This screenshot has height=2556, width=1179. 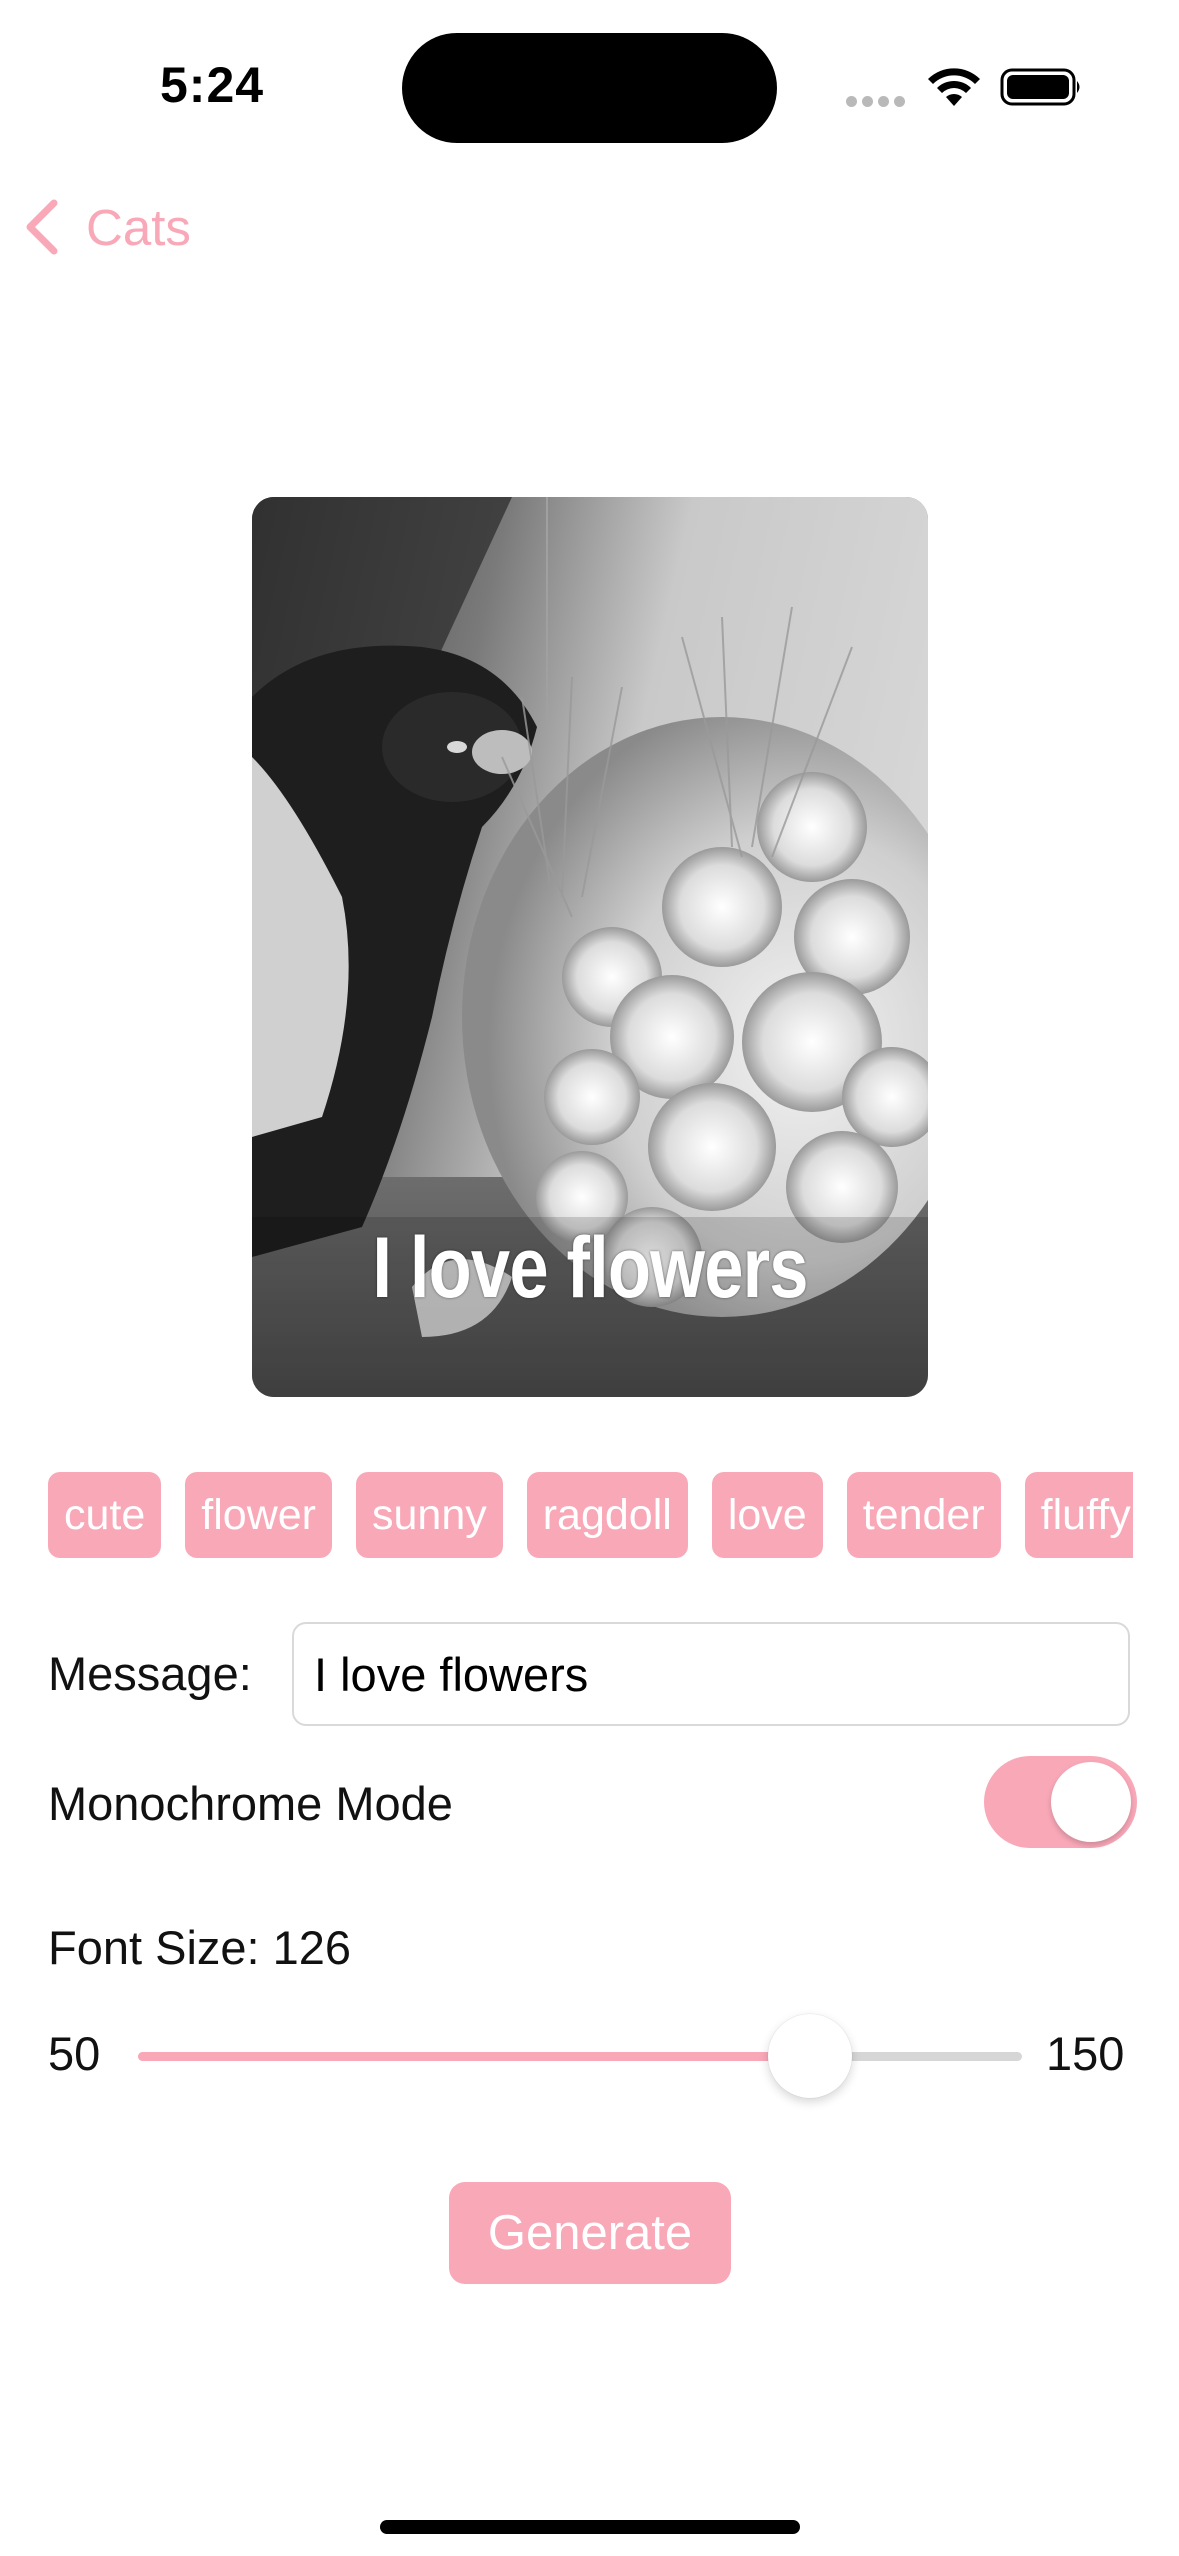 What do you see at coordinates (250, 1803) in the screenshot?
I see `monochrome-mode-label: Monochrome Mode` at bounding box center [250, 1803].